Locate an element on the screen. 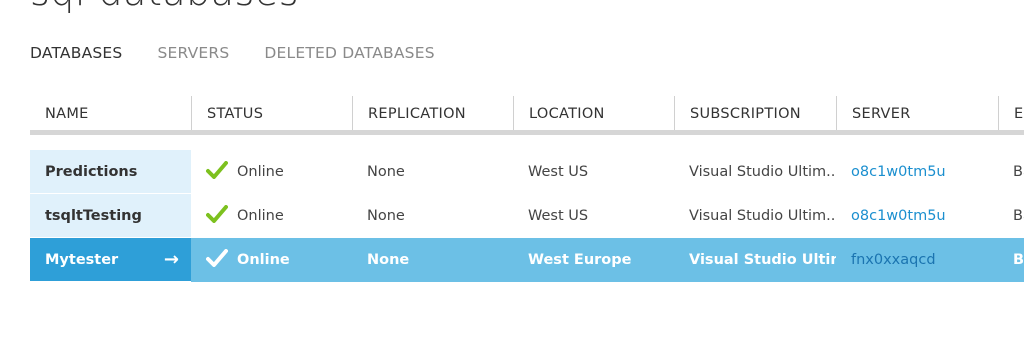 This screenshot has height=363, width=1024. page-title: sql databases is located at coordinates (164, 7).